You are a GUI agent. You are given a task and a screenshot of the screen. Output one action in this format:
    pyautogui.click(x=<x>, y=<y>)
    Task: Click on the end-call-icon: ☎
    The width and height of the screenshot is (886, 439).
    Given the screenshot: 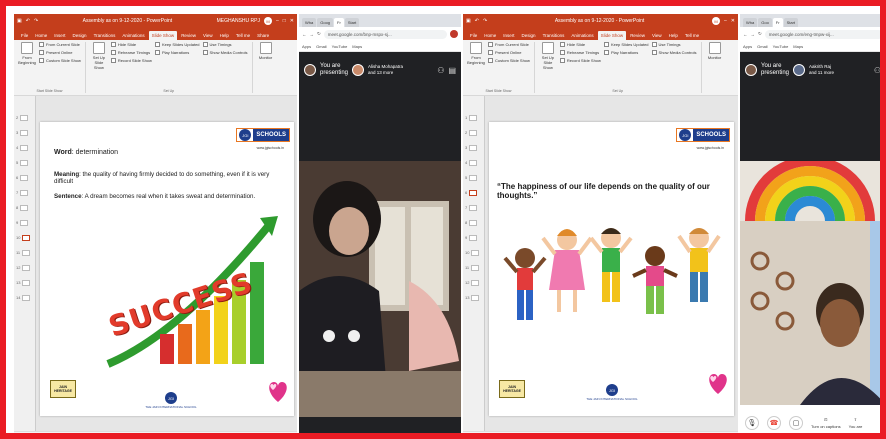 What is the action you would take?
    pyautogui.click(x=774, y=423)
    